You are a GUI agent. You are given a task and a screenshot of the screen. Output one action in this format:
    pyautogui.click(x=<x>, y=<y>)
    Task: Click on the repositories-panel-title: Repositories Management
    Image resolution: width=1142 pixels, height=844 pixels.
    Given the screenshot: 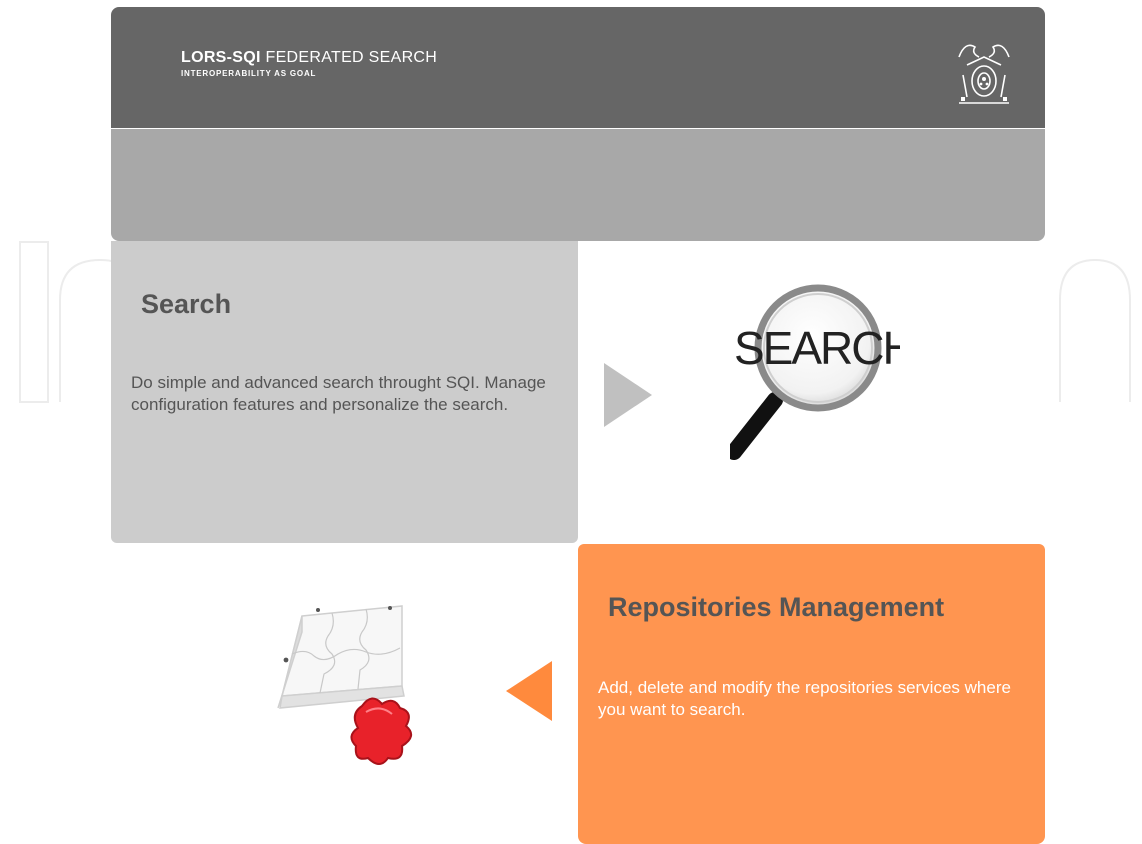 What is the action you would take?
    pyautogui.click(x=776, y=607)
    